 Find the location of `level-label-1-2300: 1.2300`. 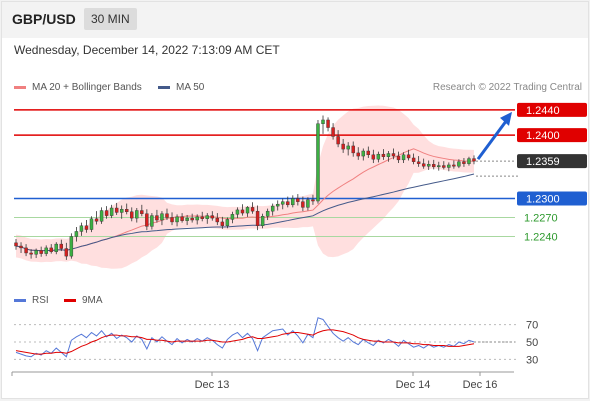

level-label-1-2300: 1.2300 is located at coordinates (543, 200).